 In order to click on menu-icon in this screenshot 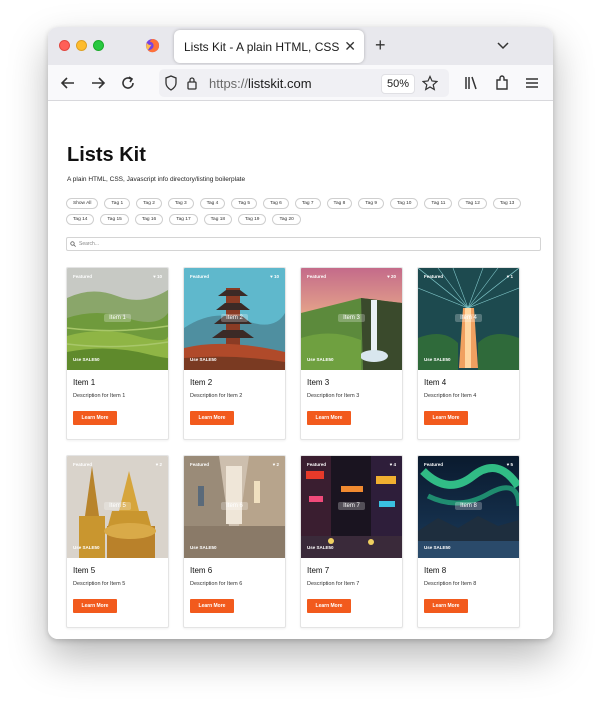, I will do `click(532, 83)`.